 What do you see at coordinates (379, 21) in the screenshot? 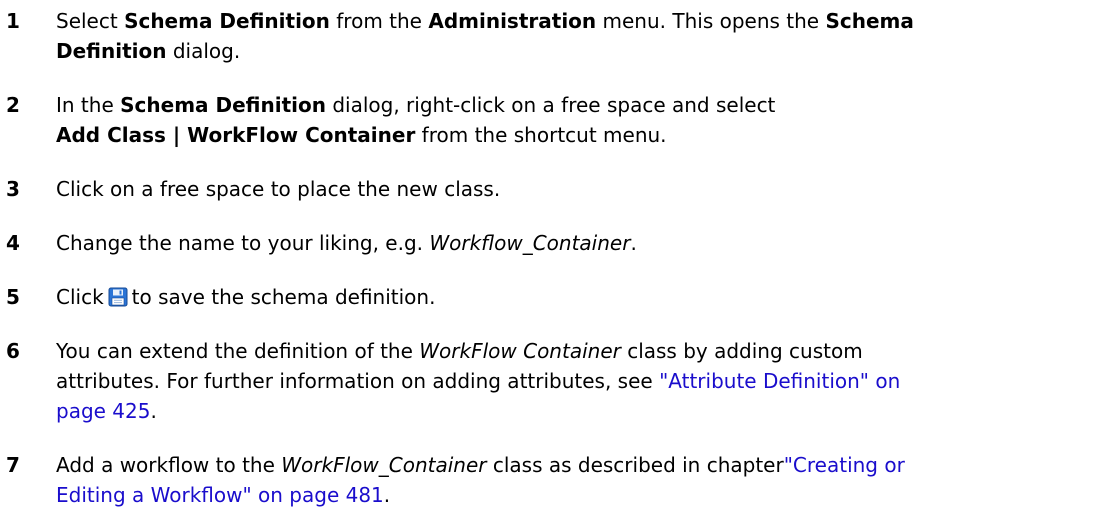
I see `text-run: from the` at bounding box center [379, 21].